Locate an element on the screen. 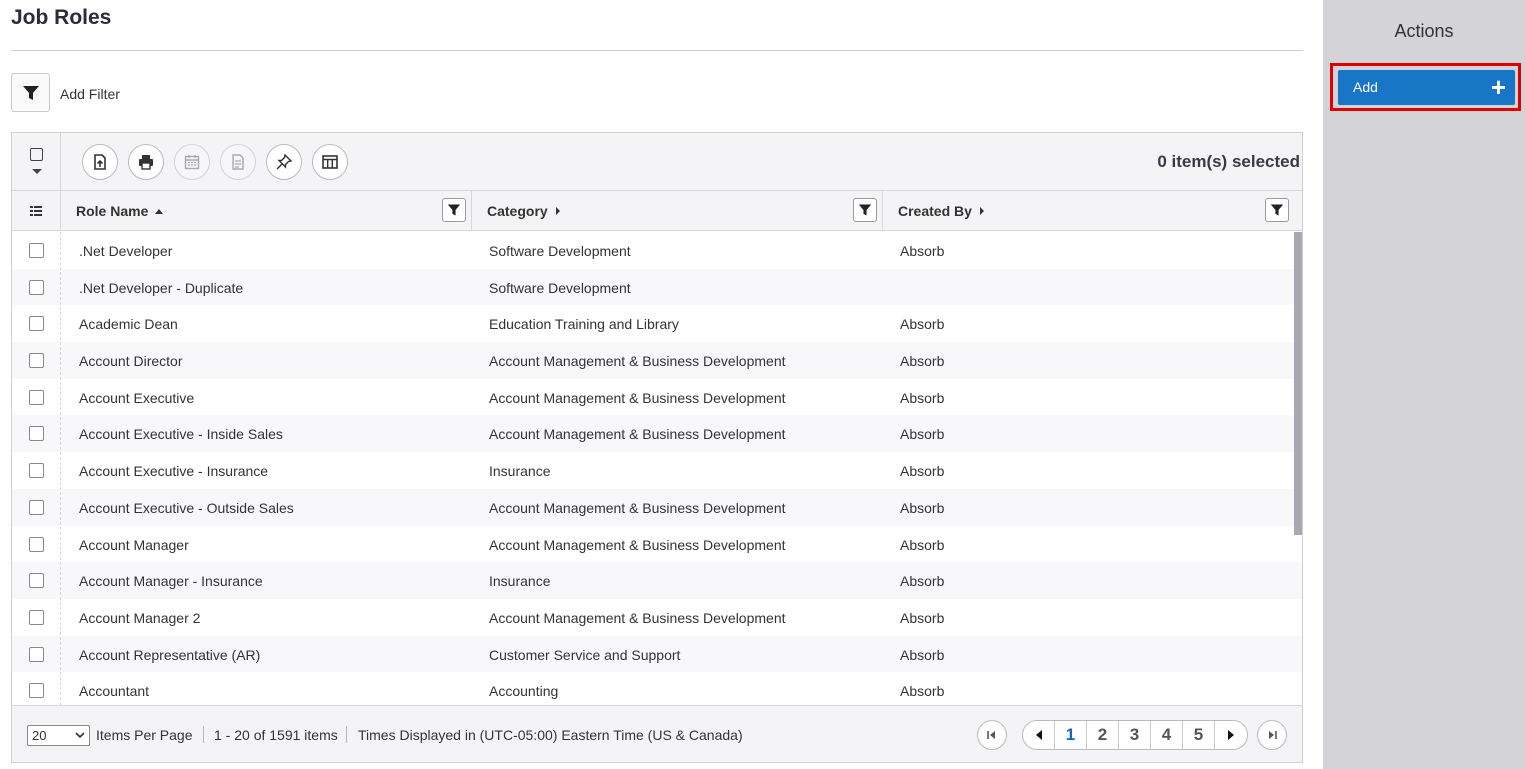 Image resolution: width=1525 pixels, height=769 pixels. add-button: Add + is located at coordinates (1426, 87).